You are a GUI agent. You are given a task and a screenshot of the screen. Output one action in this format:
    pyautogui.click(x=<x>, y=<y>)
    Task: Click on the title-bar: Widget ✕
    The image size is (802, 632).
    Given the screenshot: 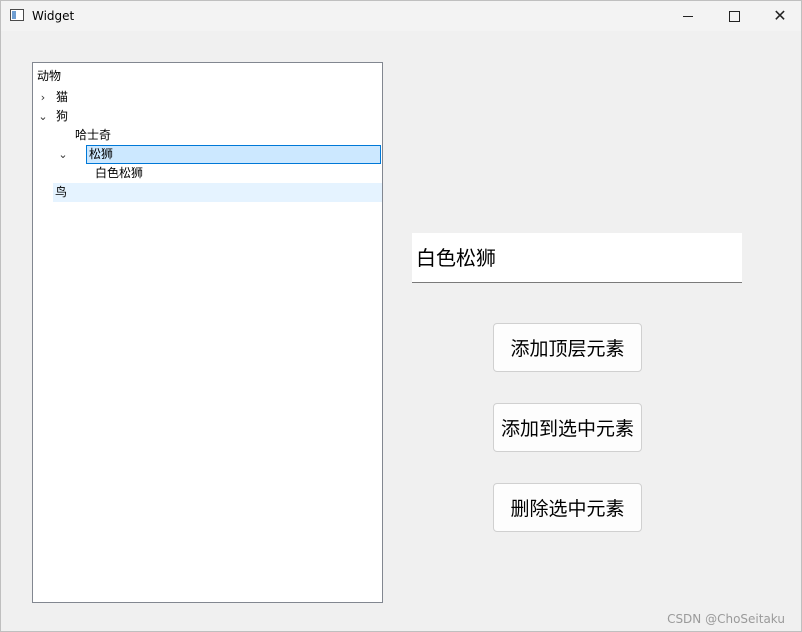 What is the action you would take?
    pyautogui.click(x=401, y=16)
    